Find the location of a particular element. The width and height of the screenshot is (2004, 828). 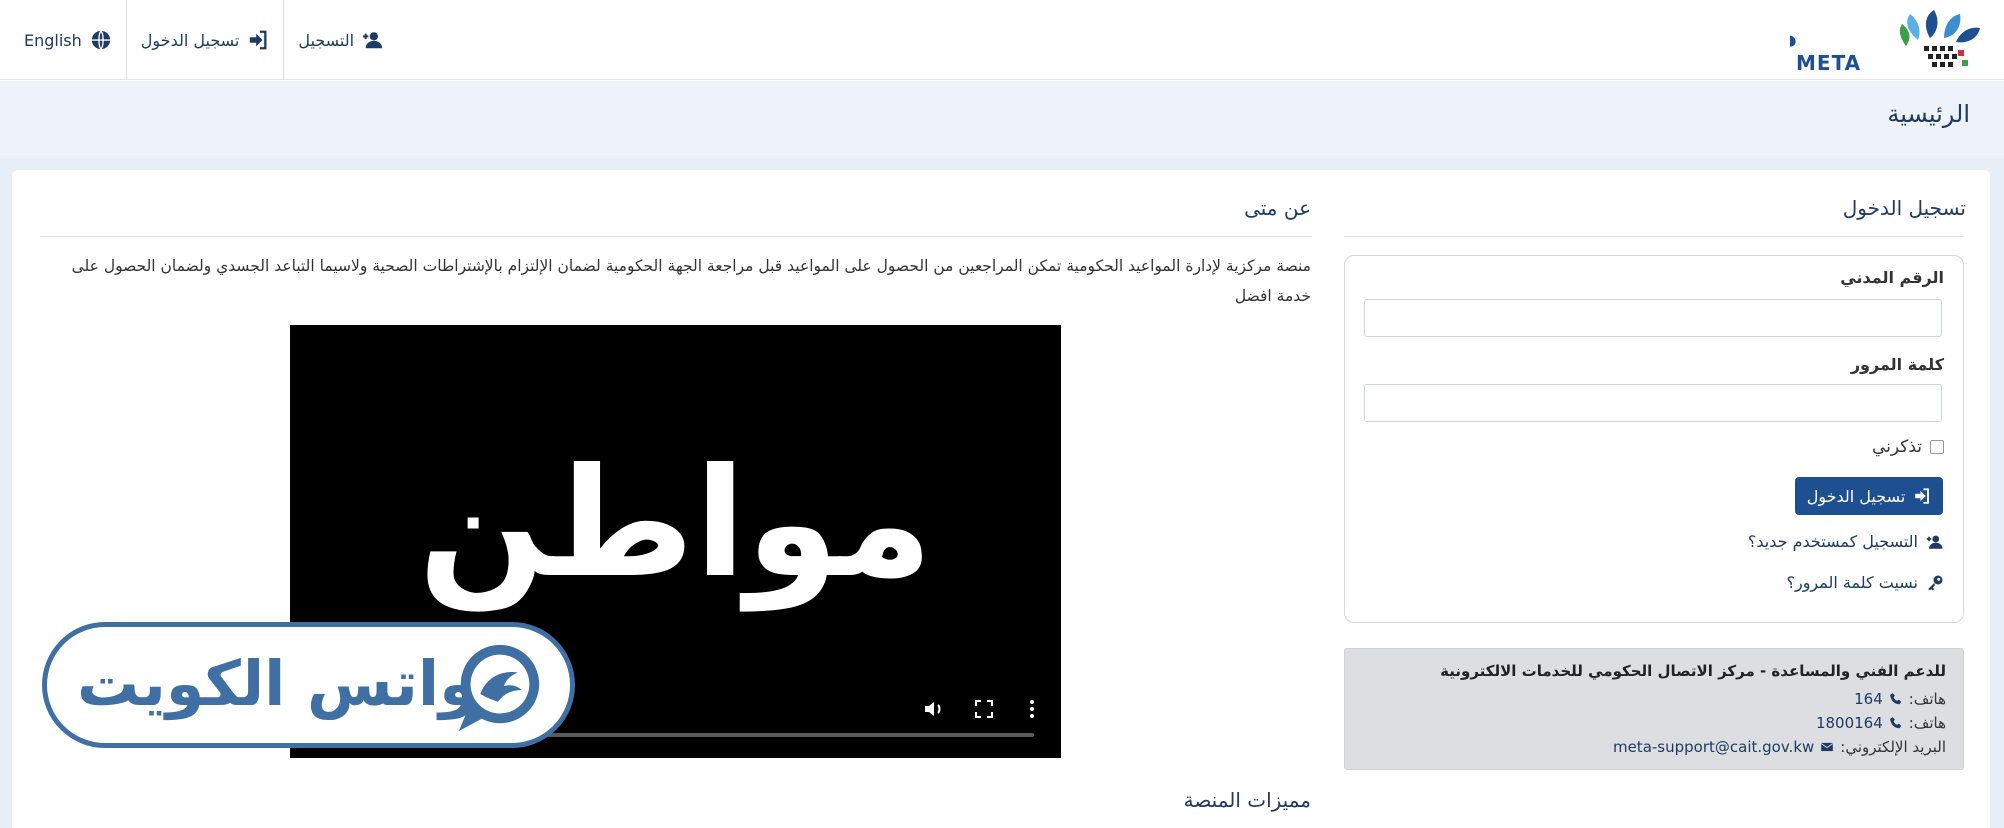

key-icon is located at coordinates (1935, 582).